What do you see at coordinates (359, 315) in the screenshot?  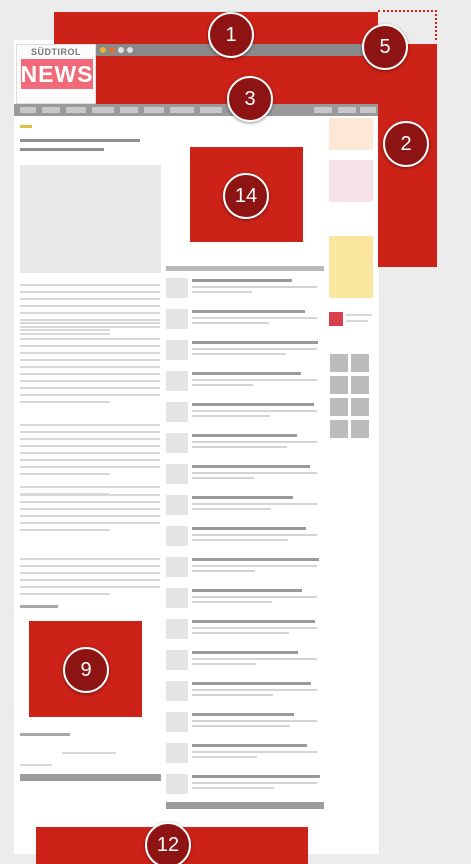 I see `sidebar-text-placeholder` at bounding box center [359, 315].